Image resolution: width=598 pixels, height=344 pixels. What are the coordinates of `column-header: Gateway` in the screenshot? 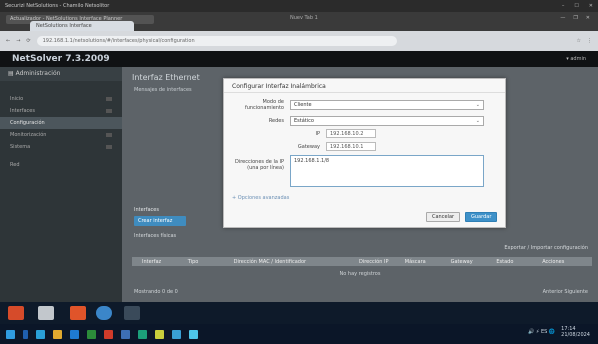 It's located at (471, 262).